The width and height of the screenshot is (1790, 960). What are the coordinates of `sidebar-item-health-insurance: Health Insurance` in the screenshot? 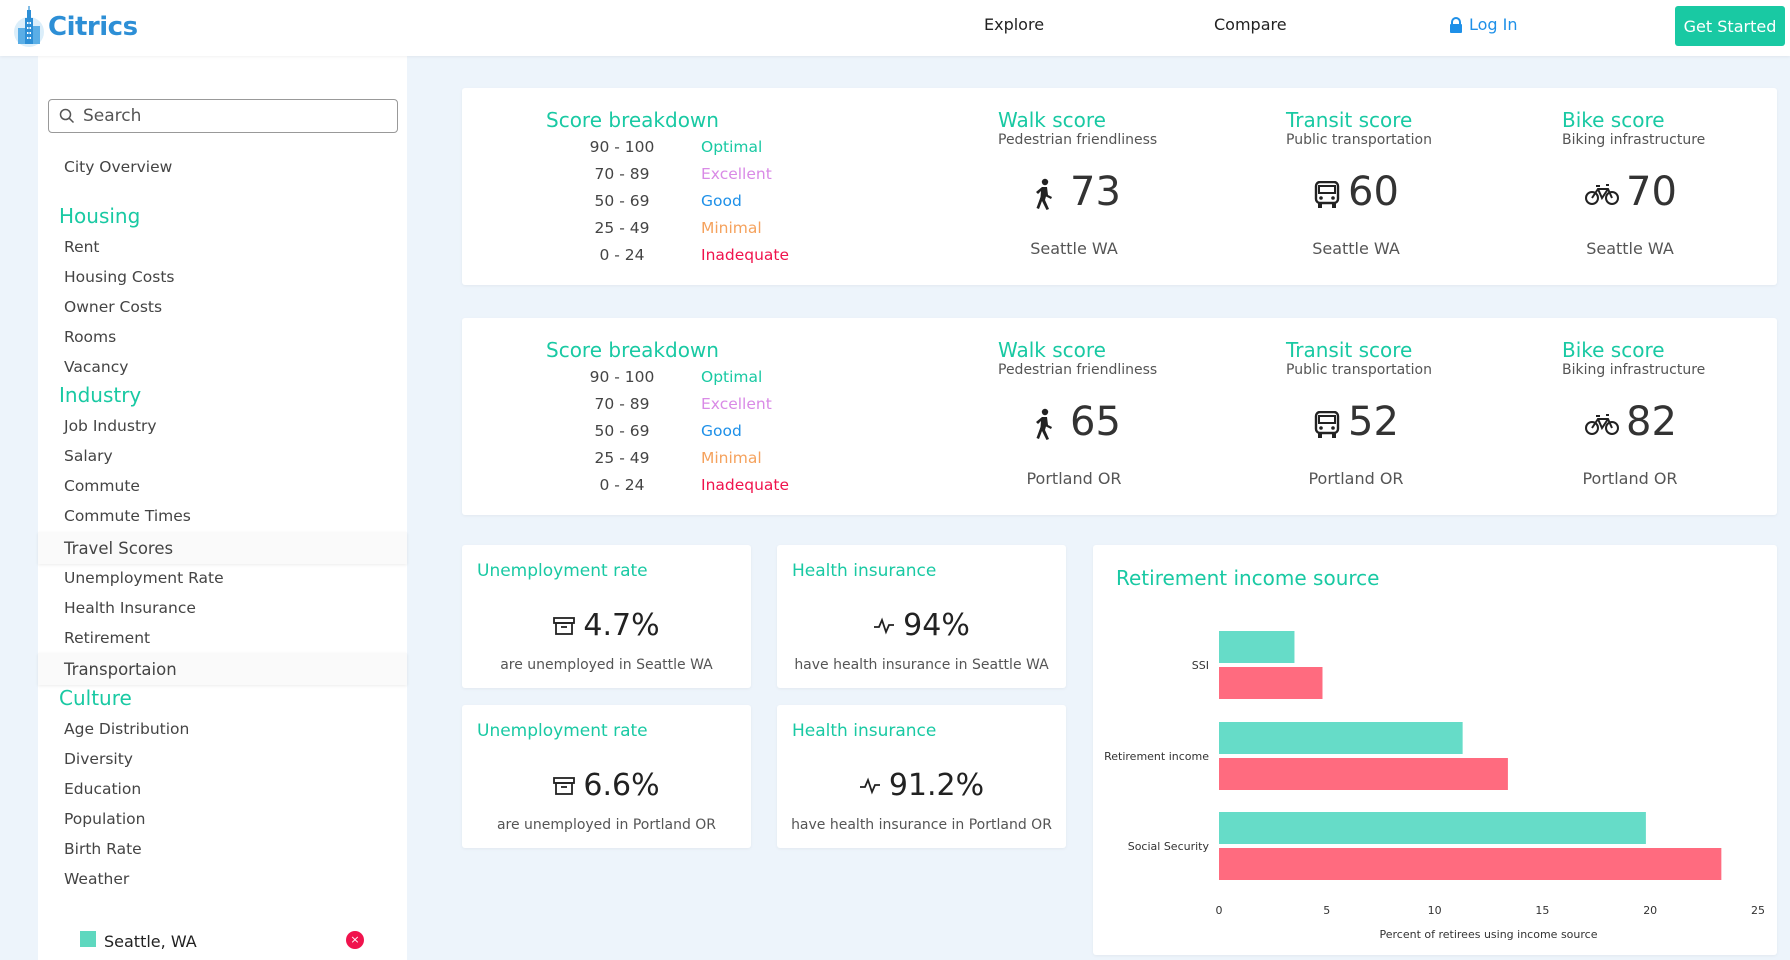 It's located at (130, 608).